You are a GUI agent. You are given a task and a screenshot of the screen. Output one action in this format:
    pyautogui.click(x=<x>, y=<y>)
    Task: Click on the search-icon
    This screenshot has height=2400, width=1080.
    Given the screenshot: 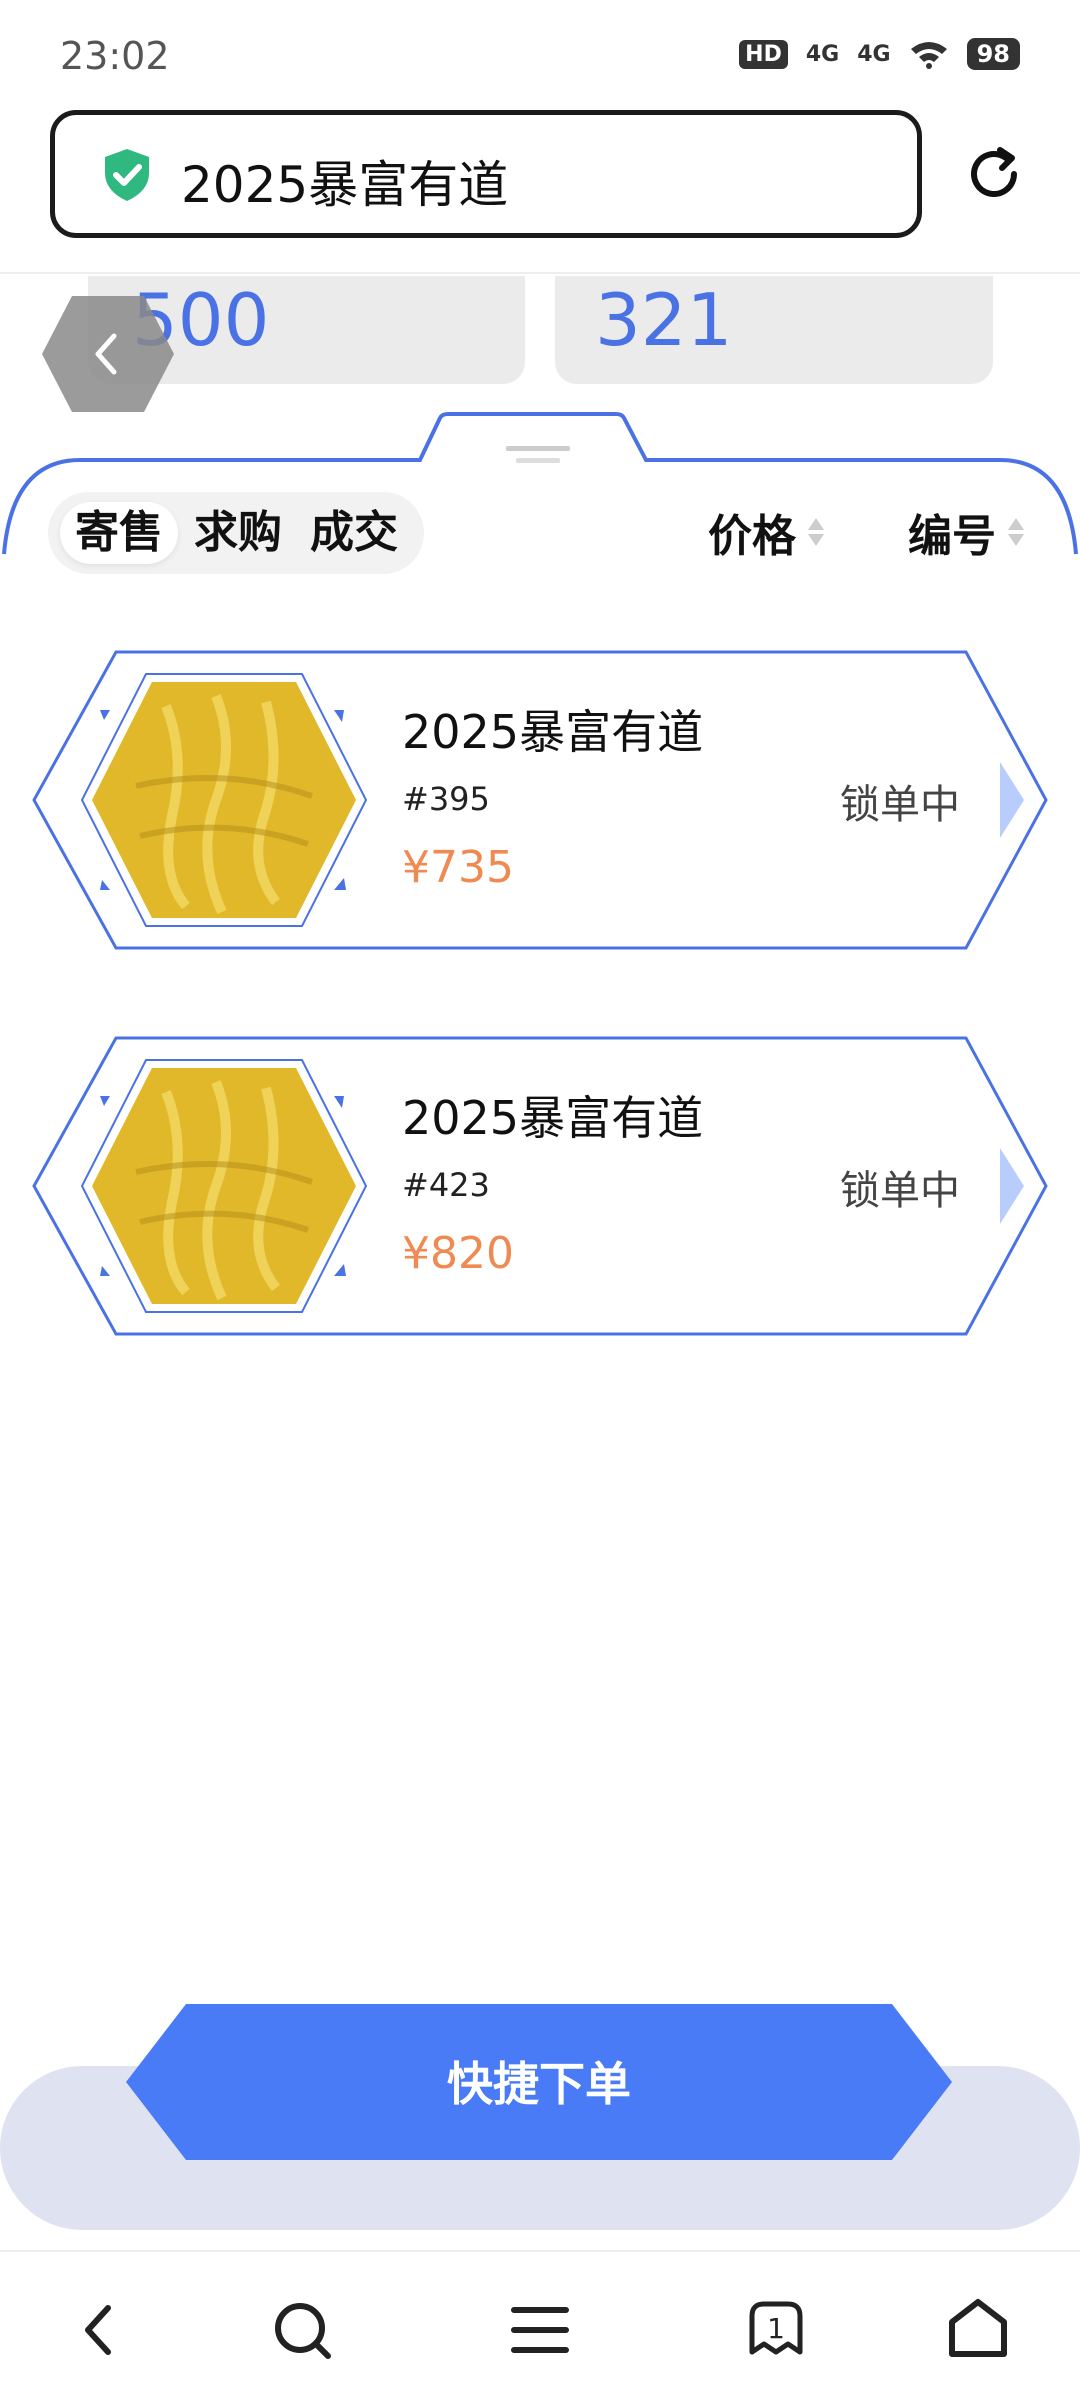 What is the action you would take?
    pyautogui.click(x=302, y=2330)
    